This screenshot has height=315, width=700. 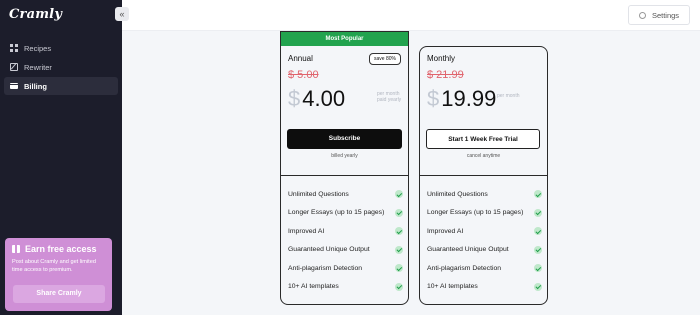 What do you see at coordinates (642, 15) in the screenshot?
I see `gear-icon` at bounding box center [642, 15].